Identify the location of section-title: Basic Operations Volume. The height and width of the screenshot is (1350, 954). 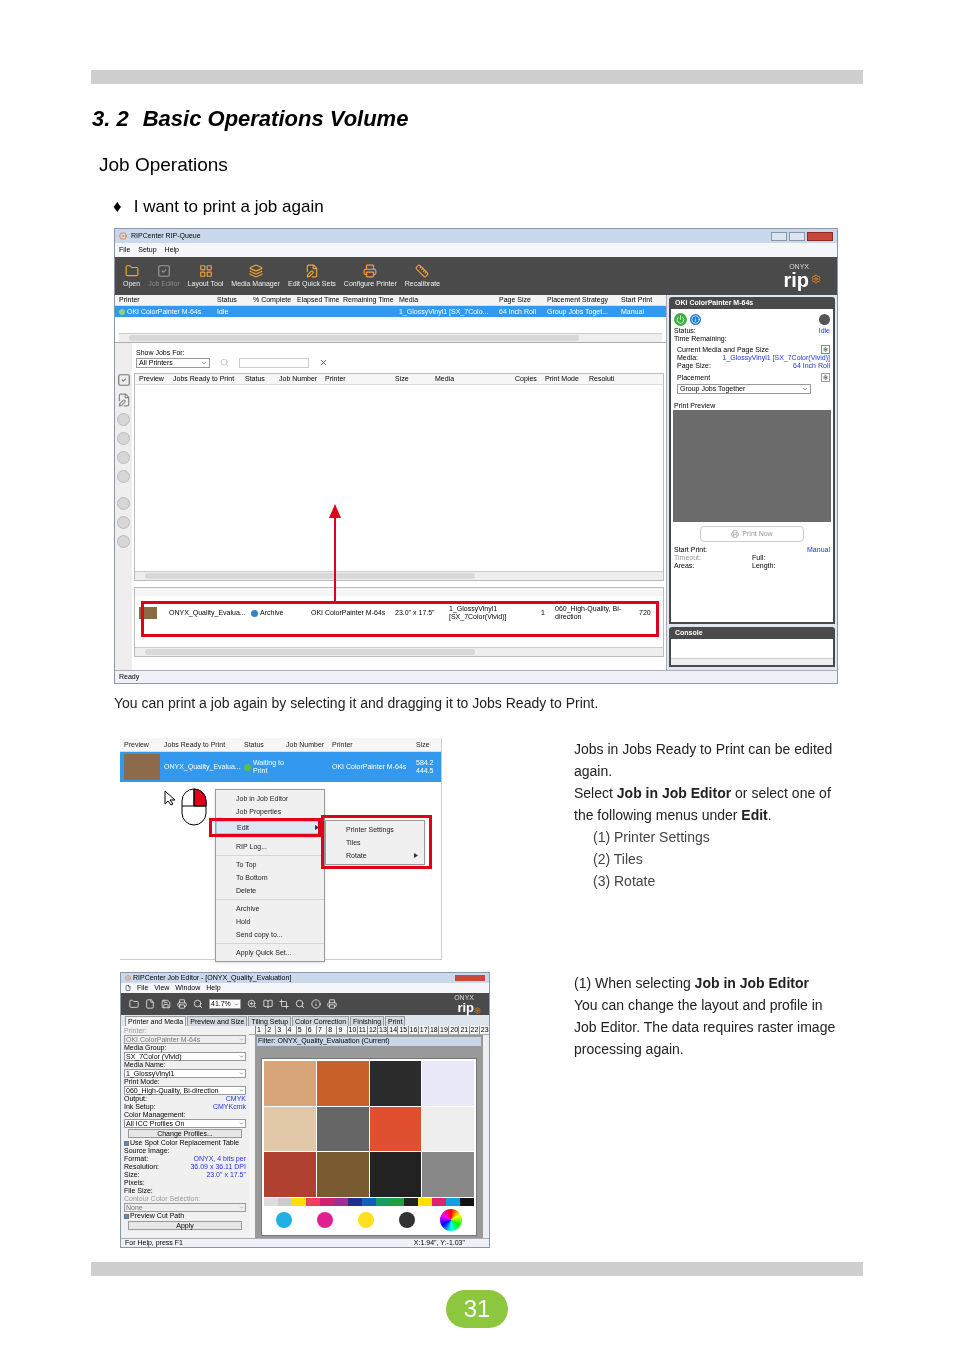
(275, 119).